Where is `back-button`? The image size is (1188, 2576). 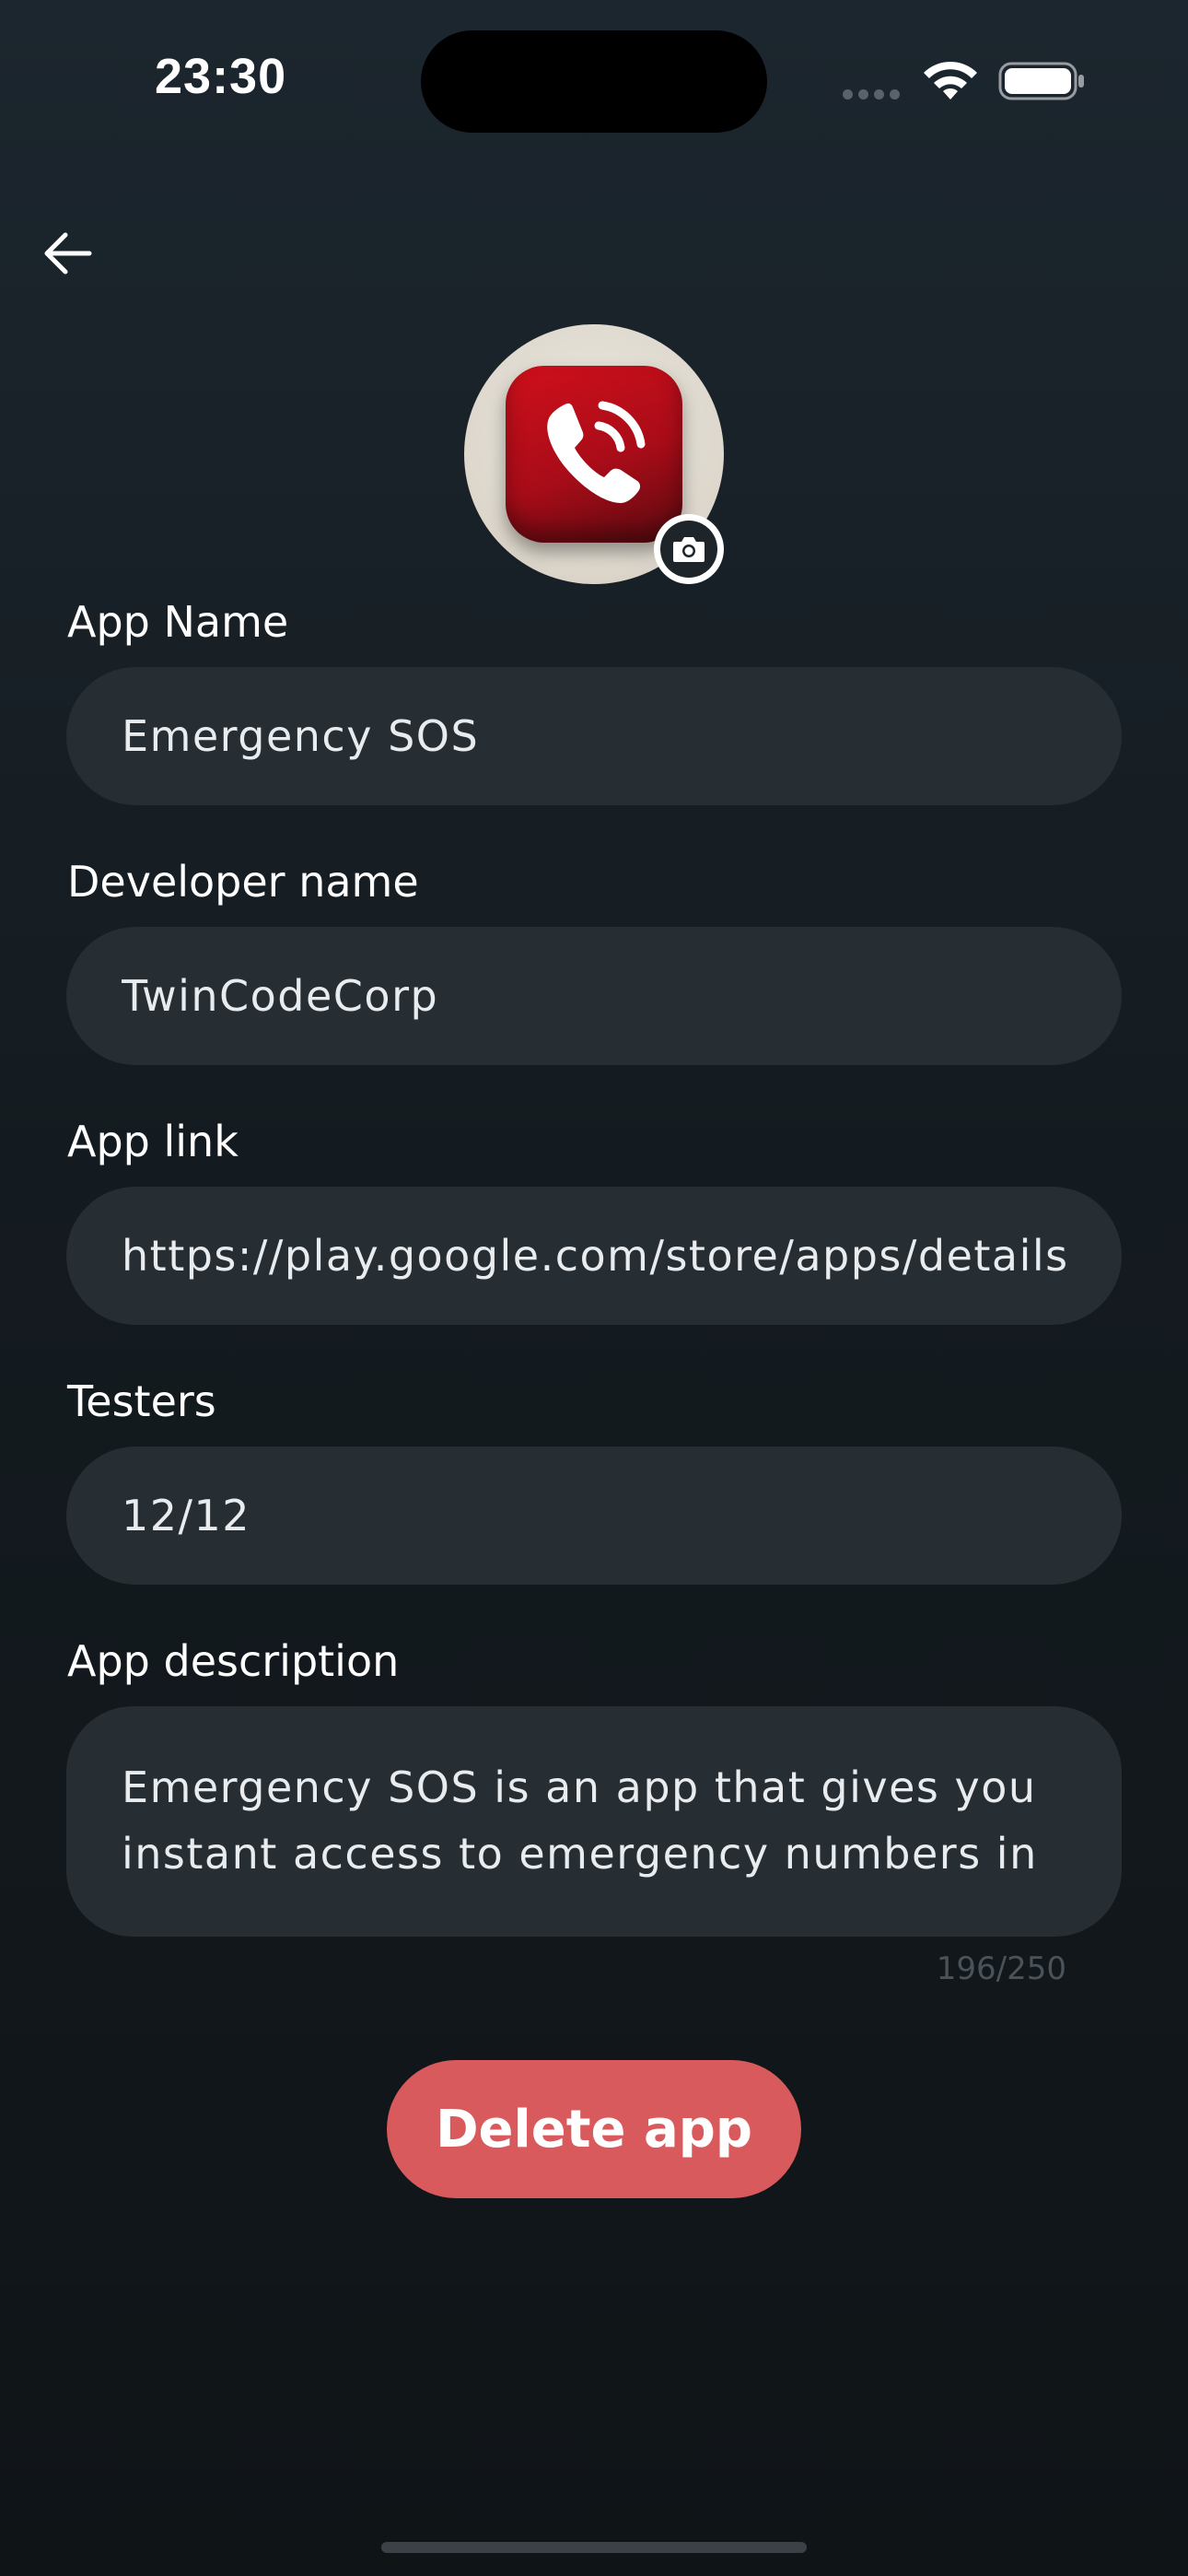
back-button is located at coordinates (67, 254).